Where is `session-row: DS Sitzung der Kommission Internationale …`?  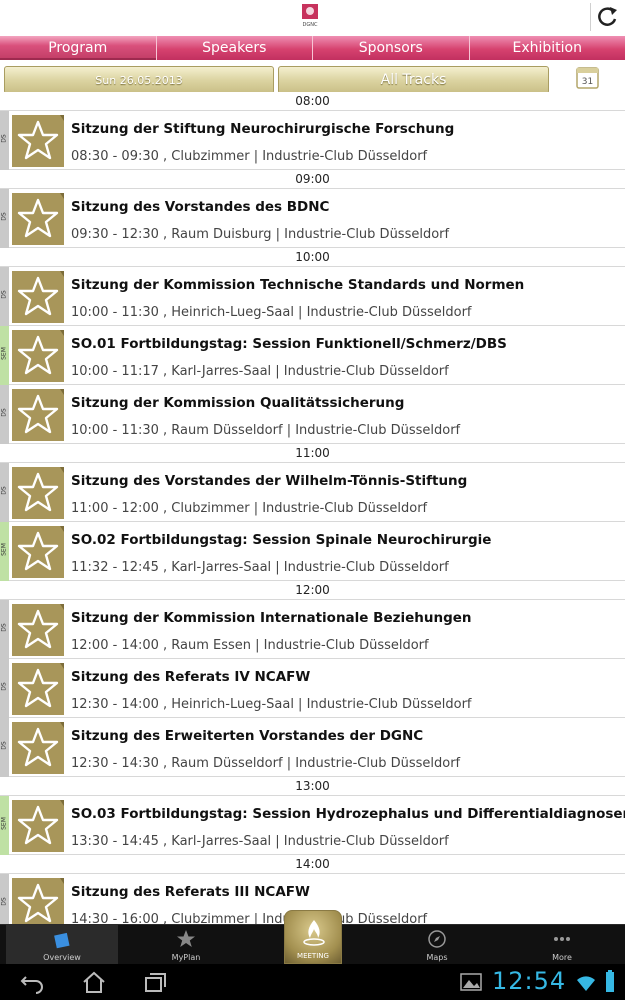
session-row: DS Sitzung der Kommission Internationale … is located at coordinates (312, 629).